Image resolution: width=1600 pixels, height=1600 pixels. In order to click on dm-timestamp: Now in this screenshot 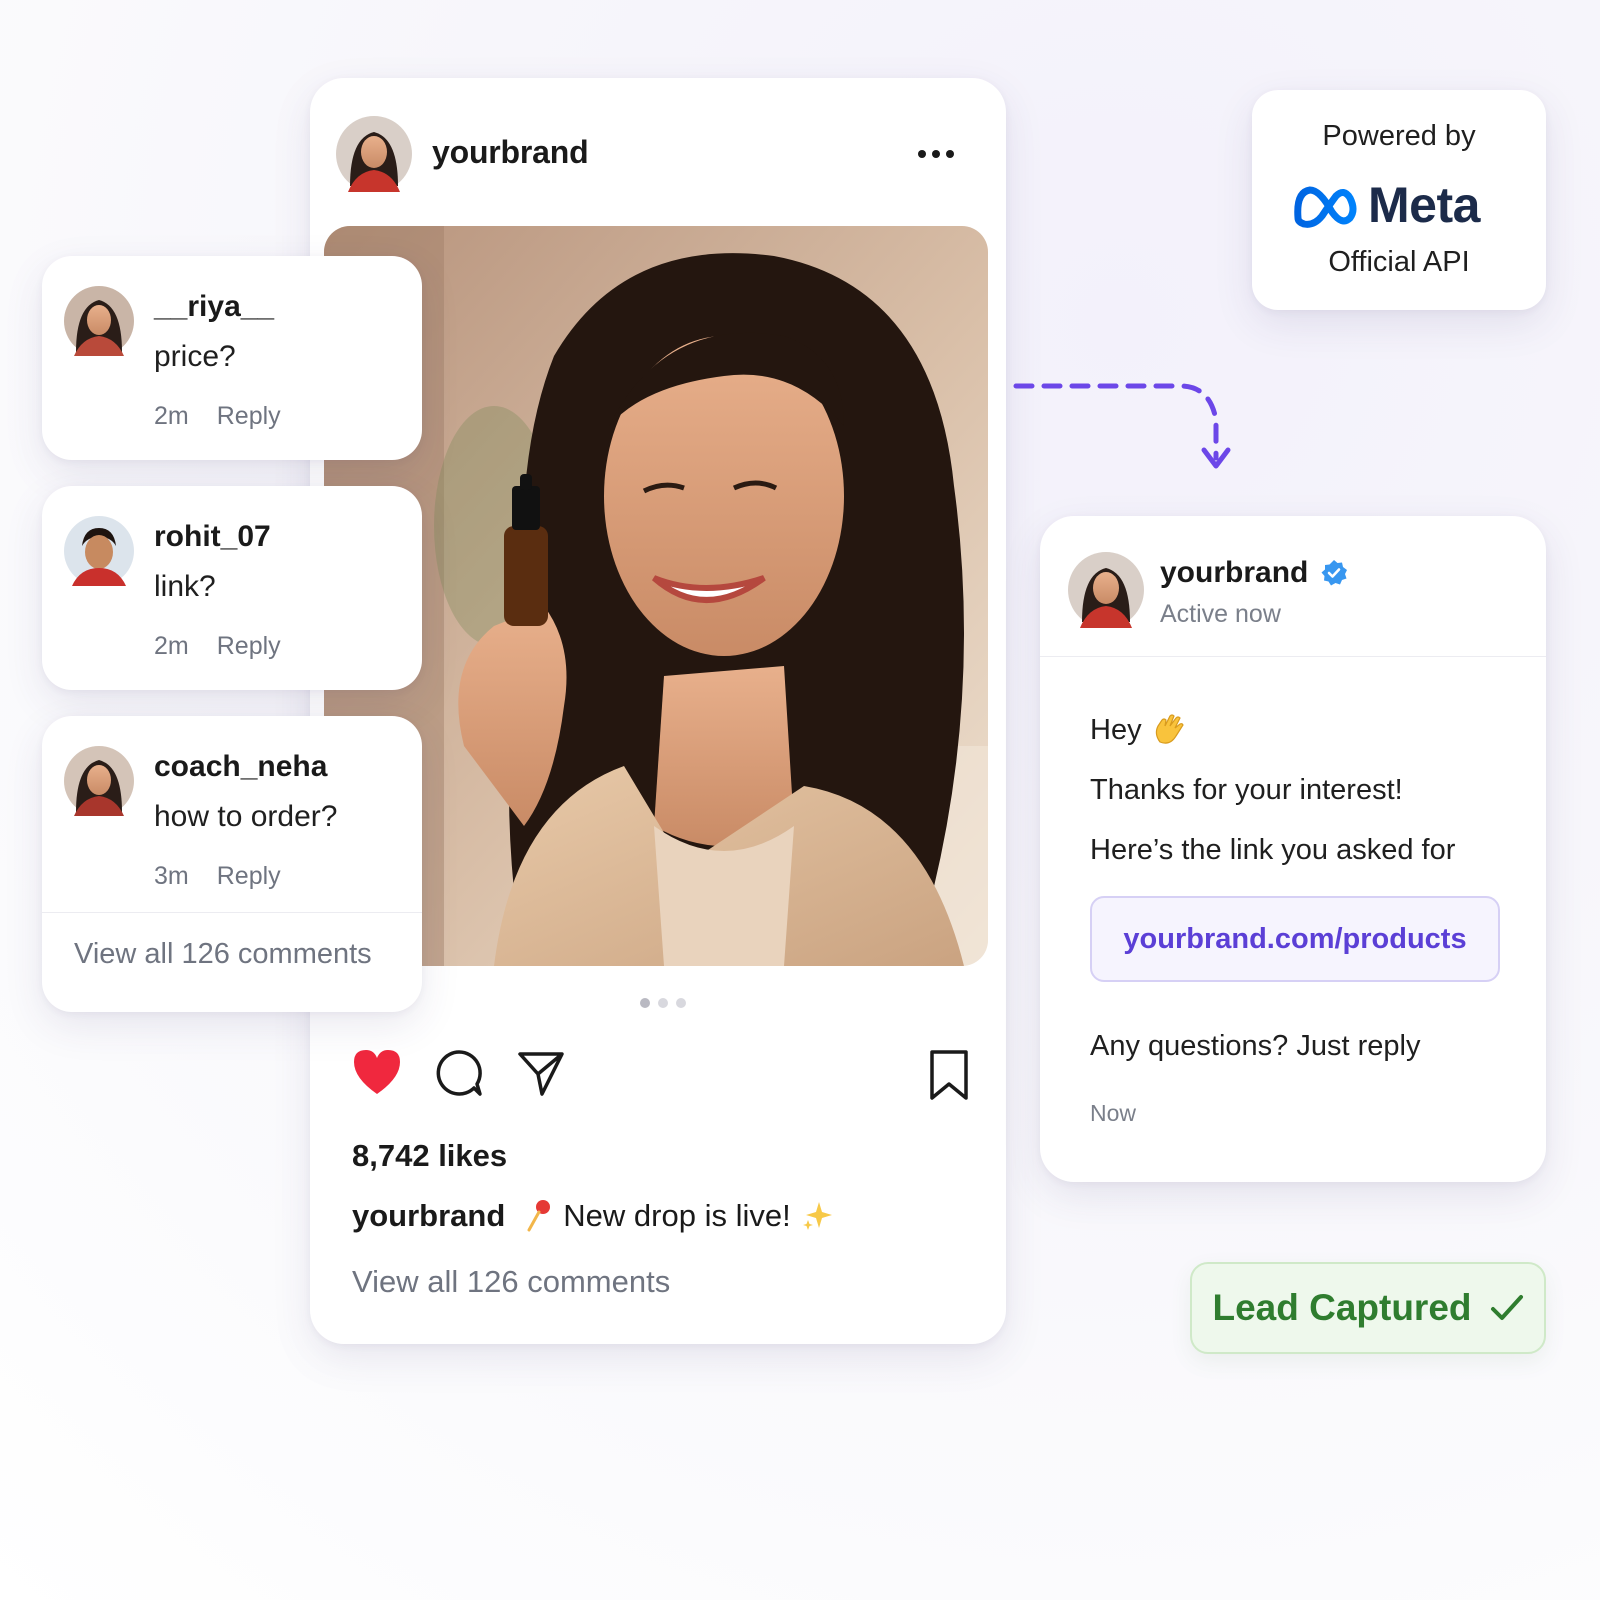, I will do `click(1113, 1113)`.